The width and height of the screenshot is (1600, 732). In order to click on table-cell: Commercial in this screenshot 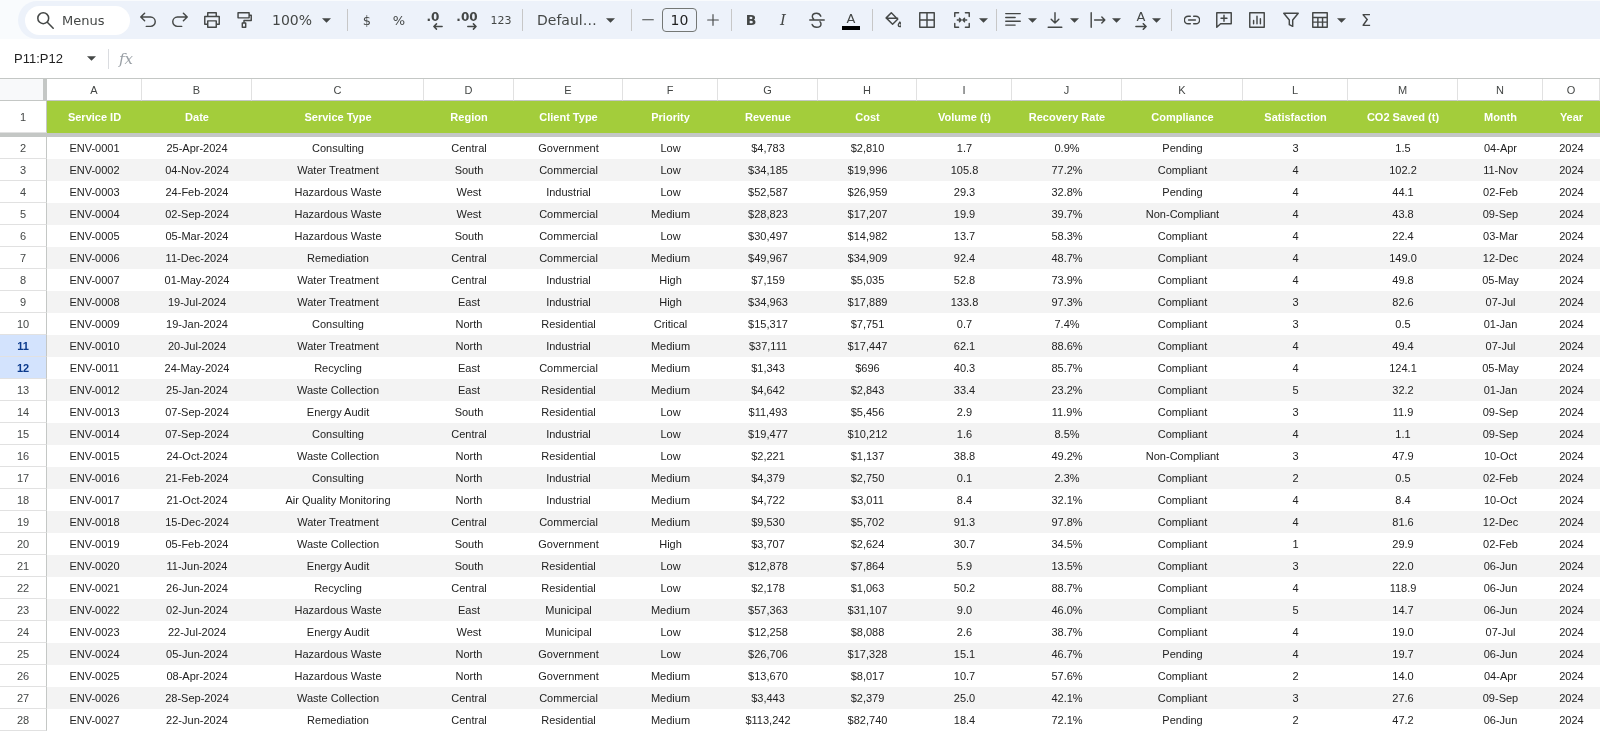, I will do `click(568, 258)`.